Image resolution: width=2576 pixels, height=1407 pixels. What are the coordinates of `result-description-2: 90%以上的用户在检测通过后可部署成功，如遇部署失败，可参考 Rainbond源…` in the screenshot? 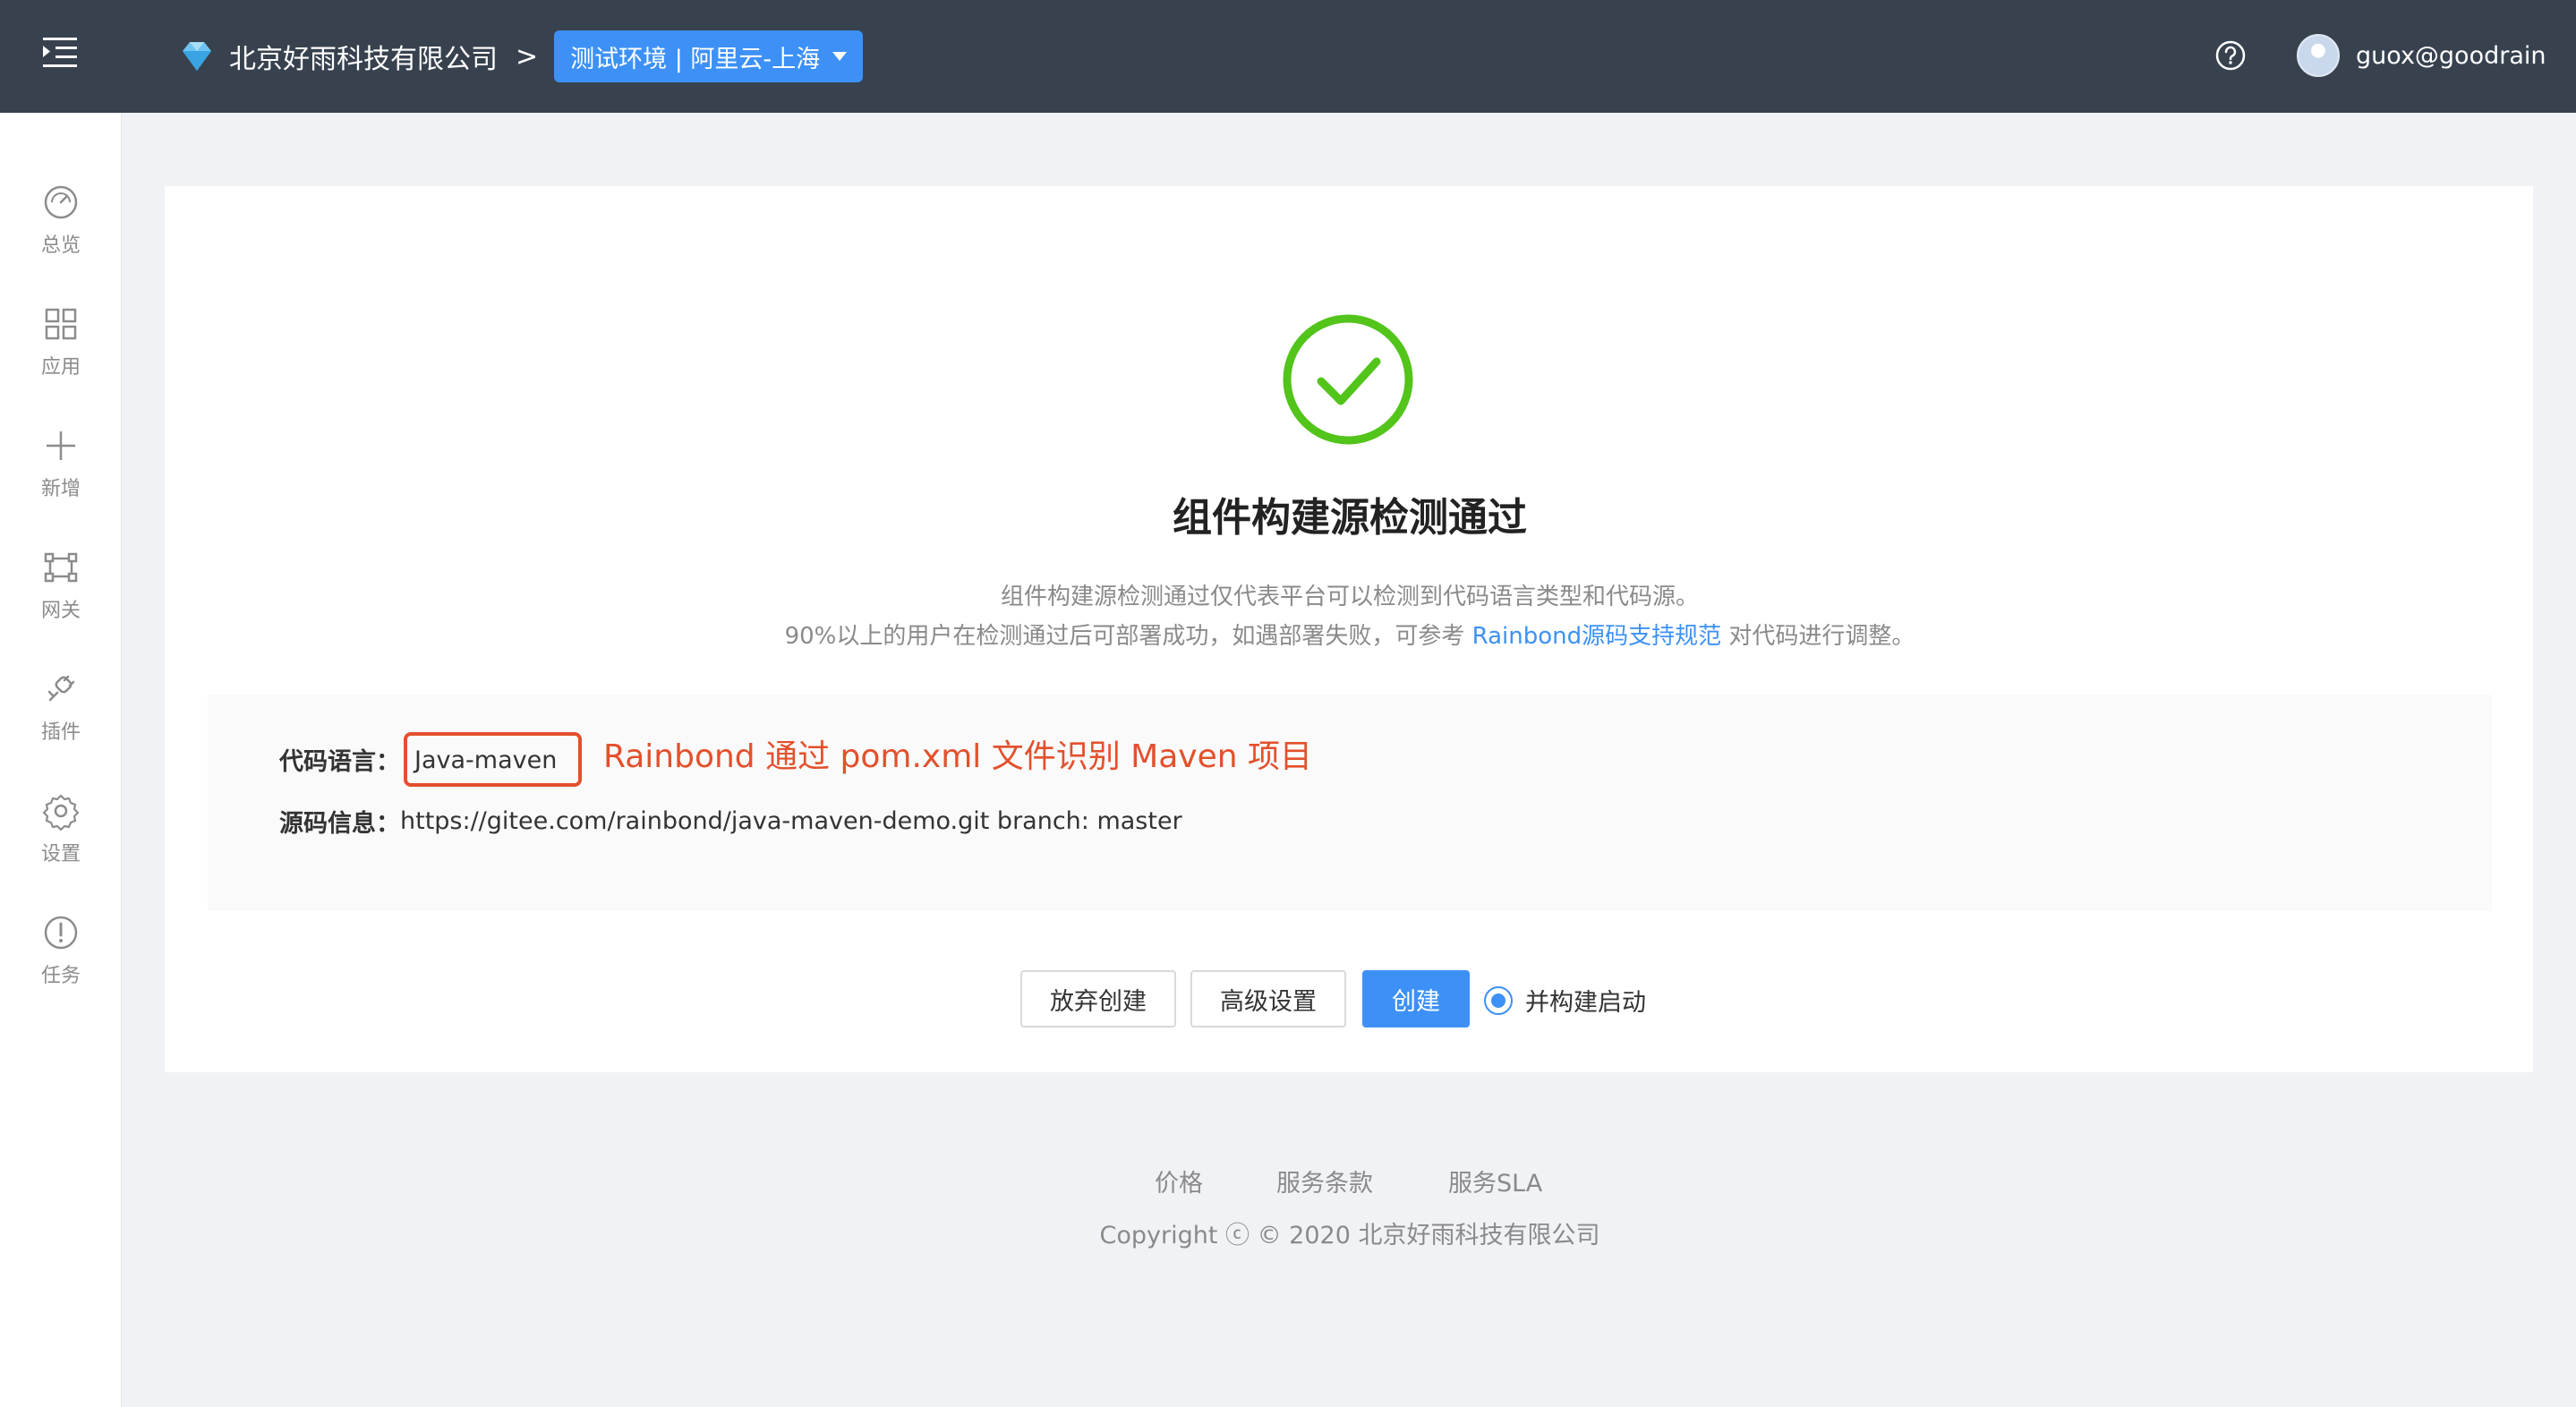 It's located at (1288, 634).